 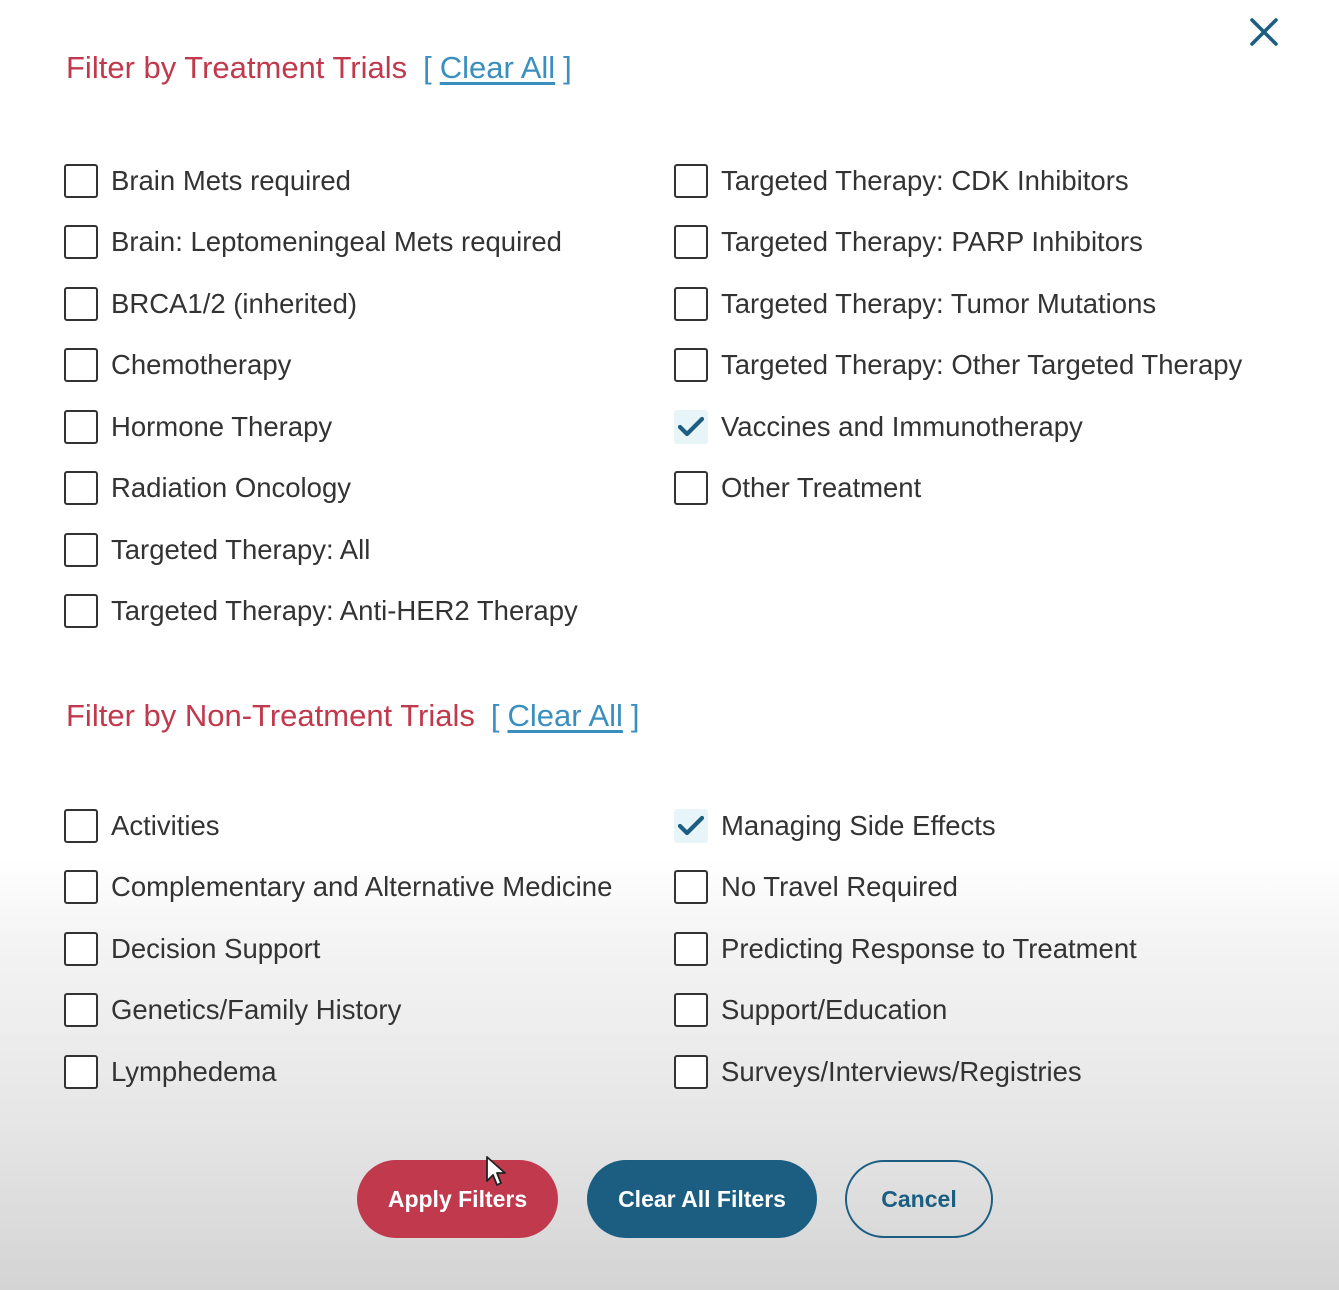 I want to click on checkbox-option: Managing Side Effects, so click(x=905, y=826).